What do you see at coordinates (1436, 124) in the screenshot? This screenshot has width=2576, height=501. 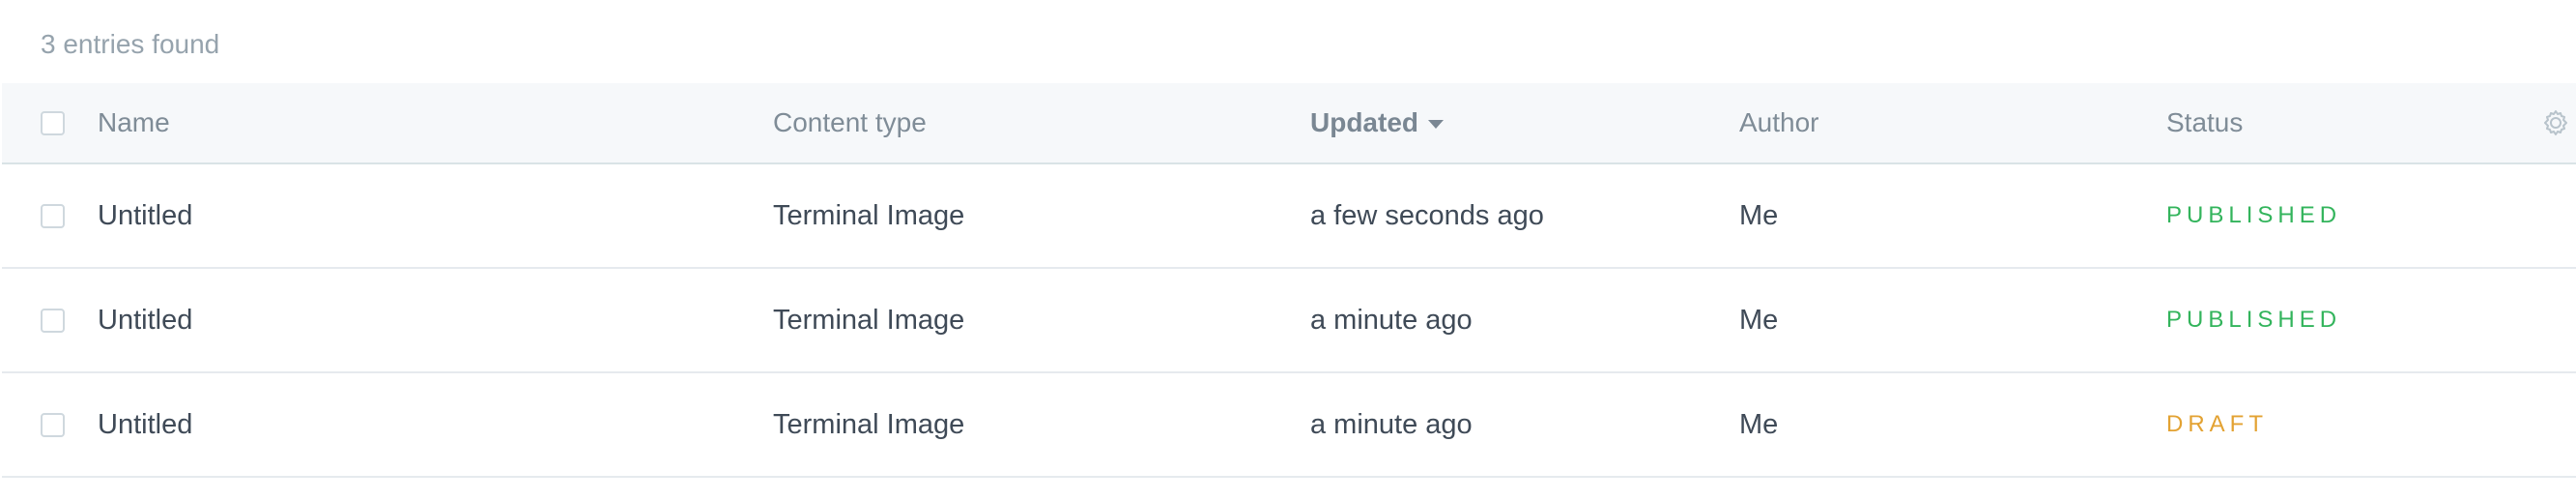 I see `sort-down-icon` at bounding box center [1436, 124].